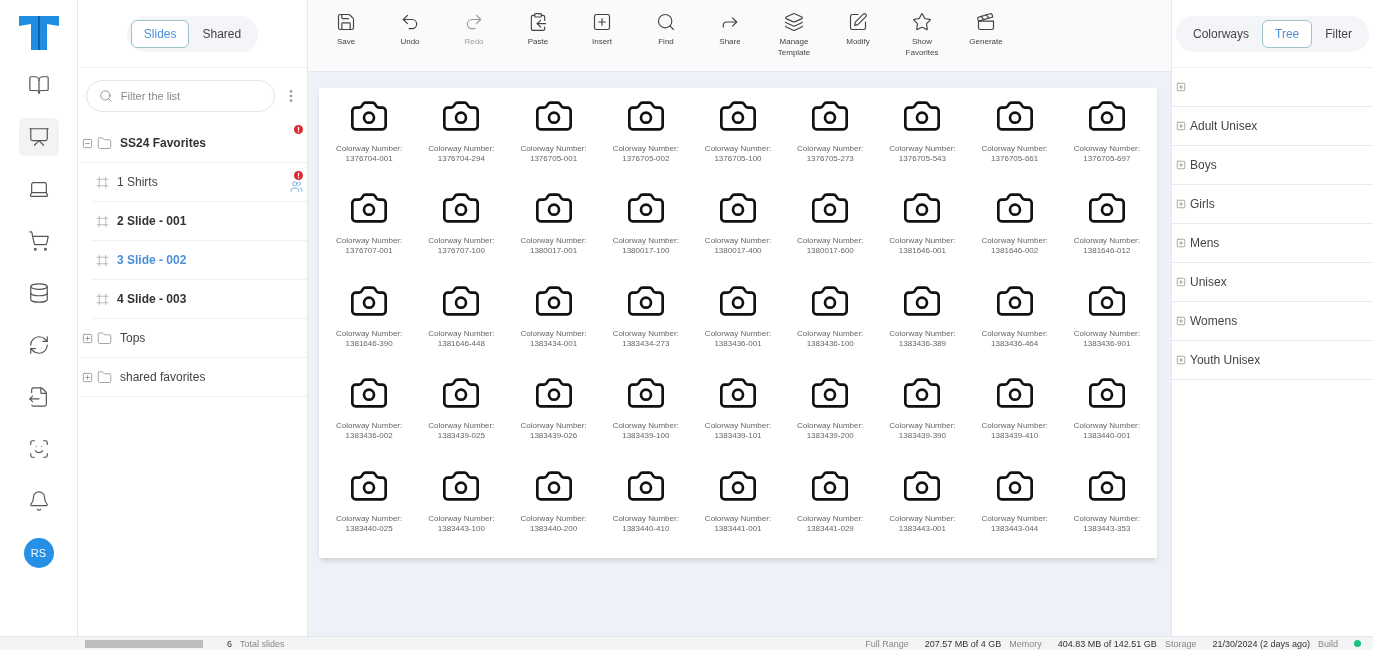 This screenshot has width=1373, height=650. I want to click on tab: Filter, so click(1338, 33).